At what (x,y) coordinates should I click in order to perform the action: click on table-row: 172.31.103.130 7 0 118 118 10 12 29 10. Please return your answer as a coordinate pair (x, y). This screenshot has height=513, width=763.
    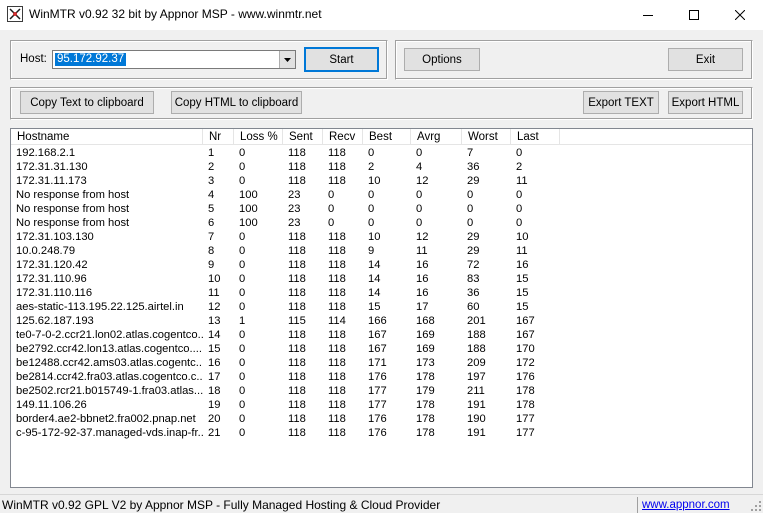
    Looking at the image, I should click on (381, 237).